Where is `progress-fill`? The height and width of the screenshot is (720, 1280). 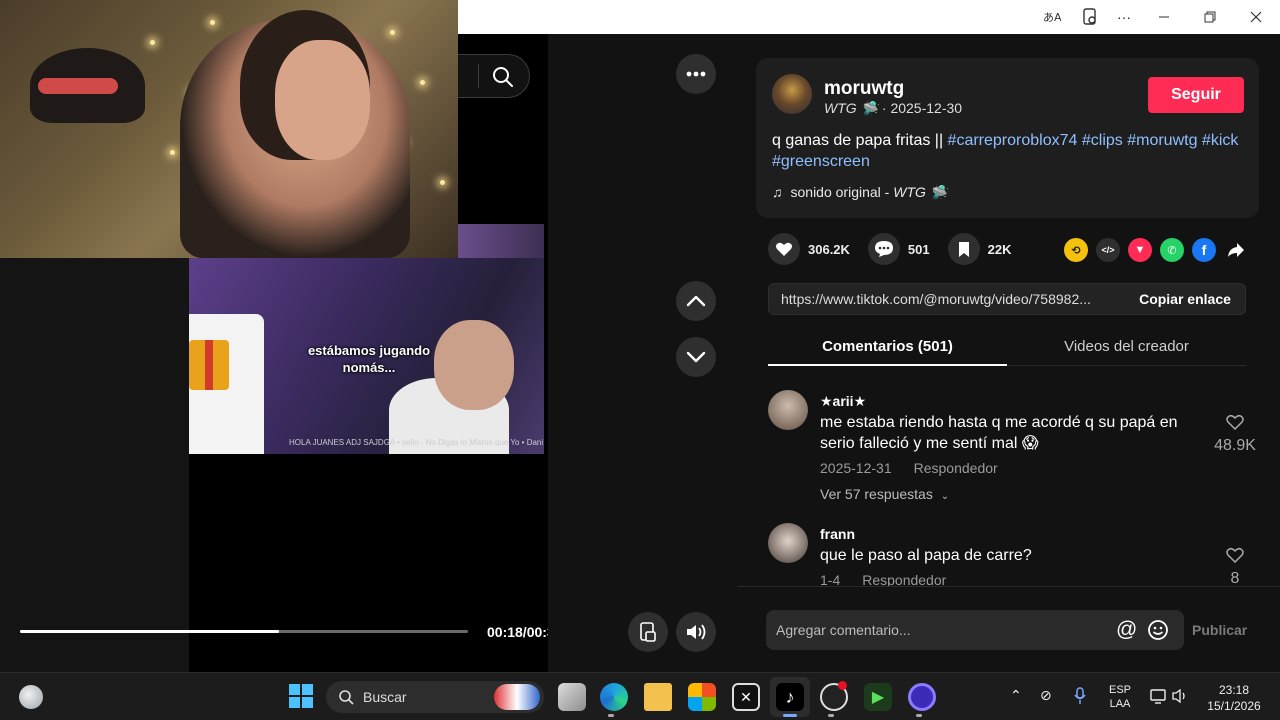 progress-fill is located at coordinates (149, 631).